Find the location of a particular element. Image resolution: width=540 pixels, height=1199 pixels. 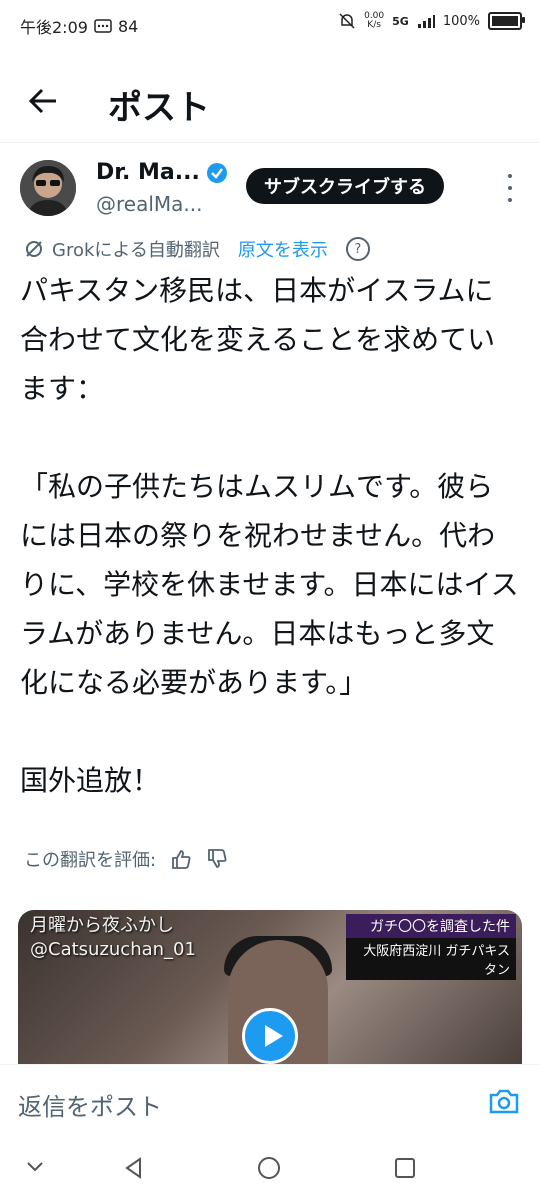

nav-home-icon is located at coordinates (269, 1168).